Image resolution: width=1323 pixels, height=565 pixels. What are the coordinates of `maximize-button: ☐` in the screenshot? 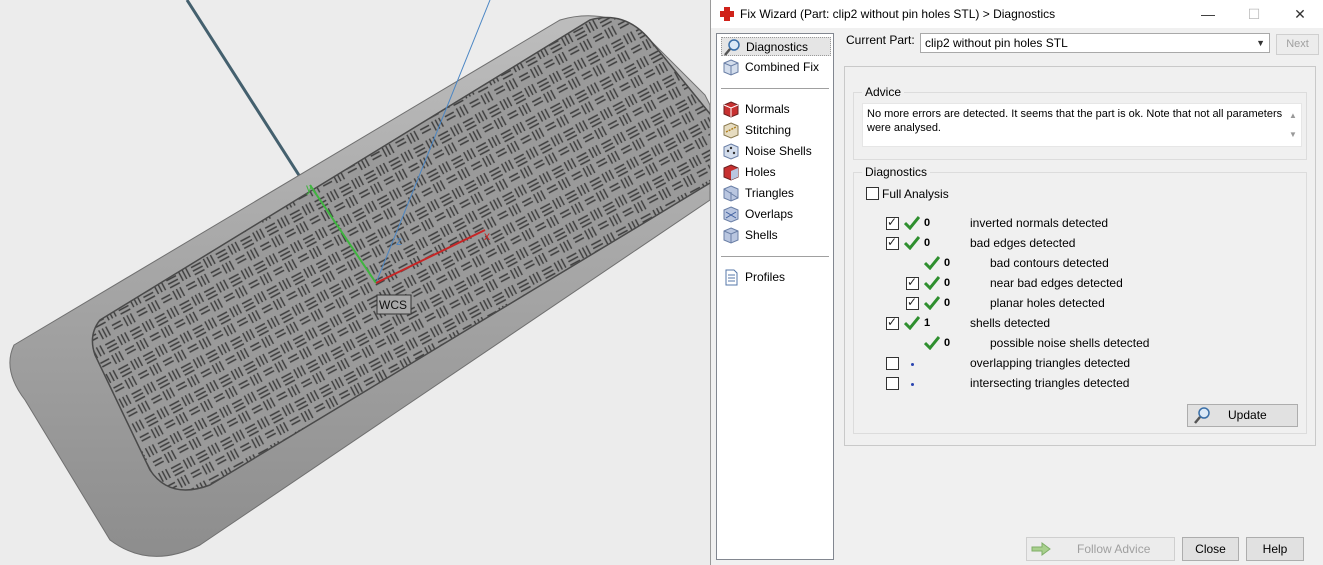 It's located at (1254, 14).